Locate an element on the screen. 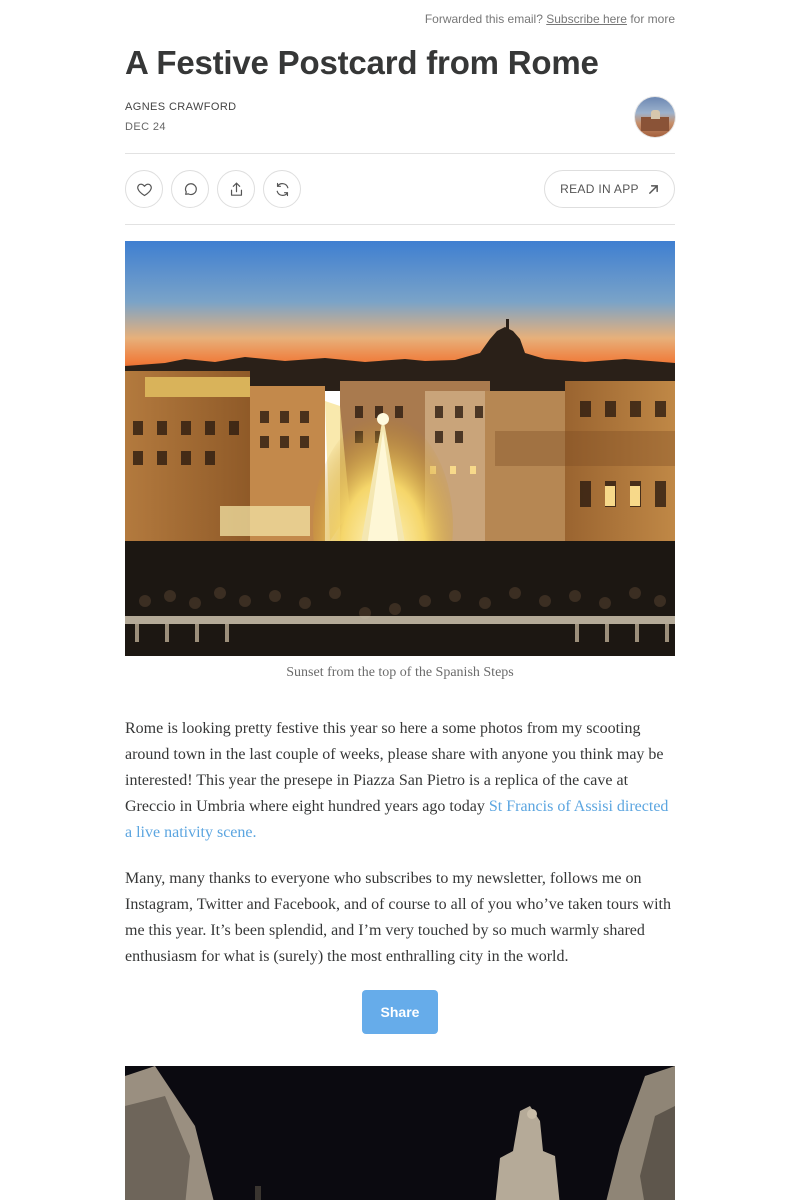  restack-icon is located at coordinates (282, 189).